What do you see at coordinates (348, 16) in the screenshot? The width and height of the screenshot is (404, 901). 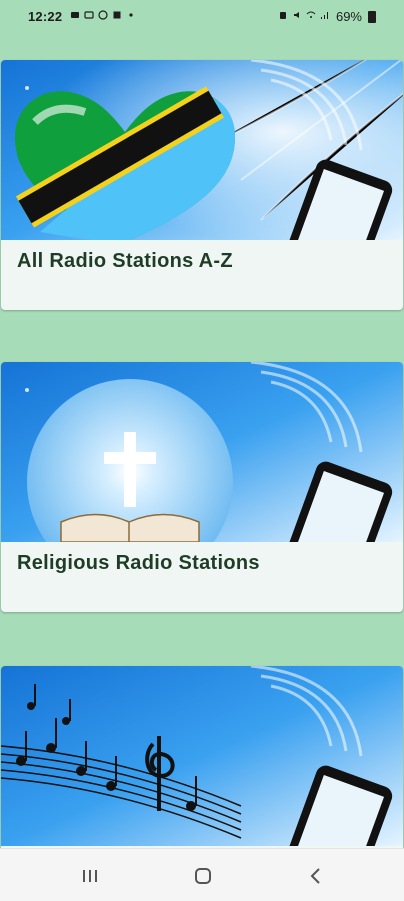 I see `battery-percent: 69%` at bounding box center [348, 16].